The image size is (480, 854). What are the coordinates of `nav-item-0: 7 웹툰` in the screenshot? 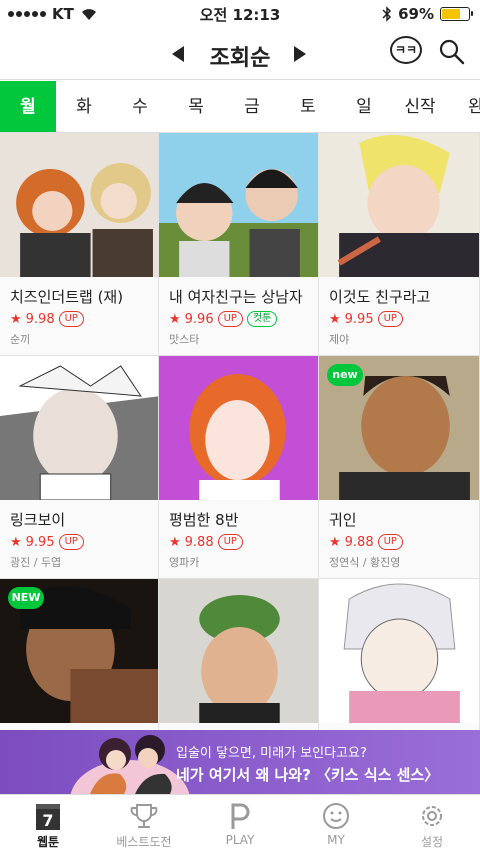 It's located at (48, 824).